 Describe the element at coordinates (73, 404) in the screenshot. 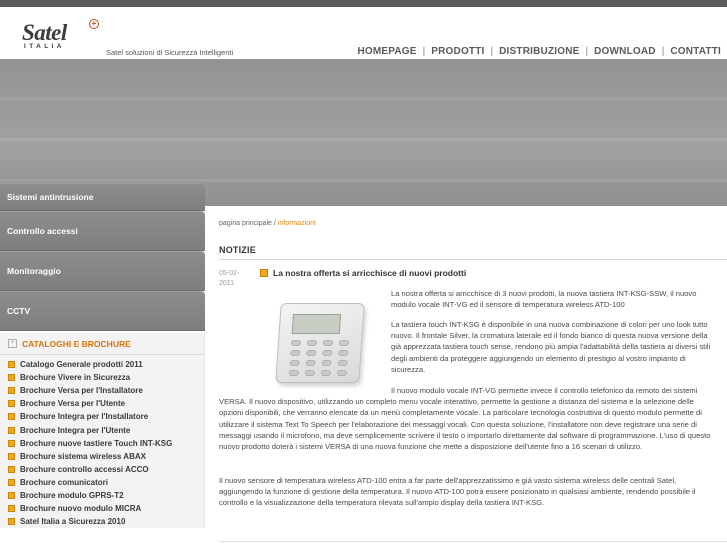

I see `catalog-item-label: Brochure Versa per l'Utente` at that location.